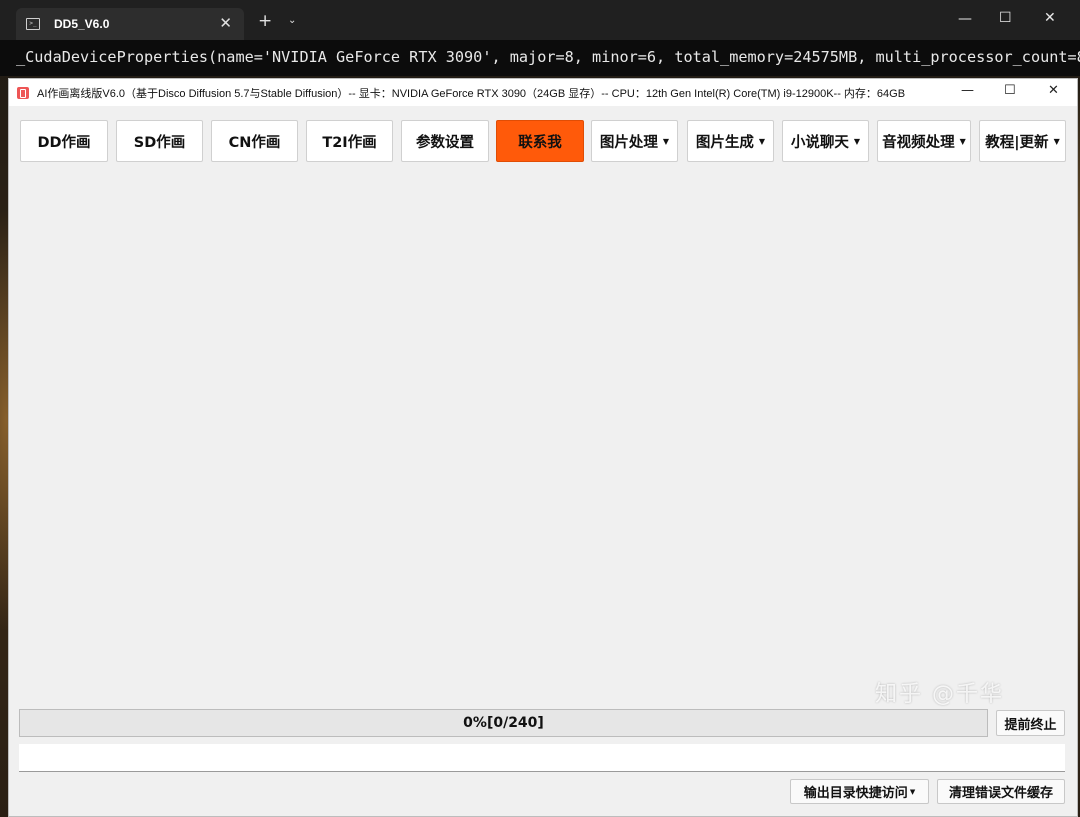 The width and height of the screenshot is (1080, 817). Describe the element at coordinates (82, 24) in the screenshot. I see `terminal-tab-title: DD5_V6.0` at that location.